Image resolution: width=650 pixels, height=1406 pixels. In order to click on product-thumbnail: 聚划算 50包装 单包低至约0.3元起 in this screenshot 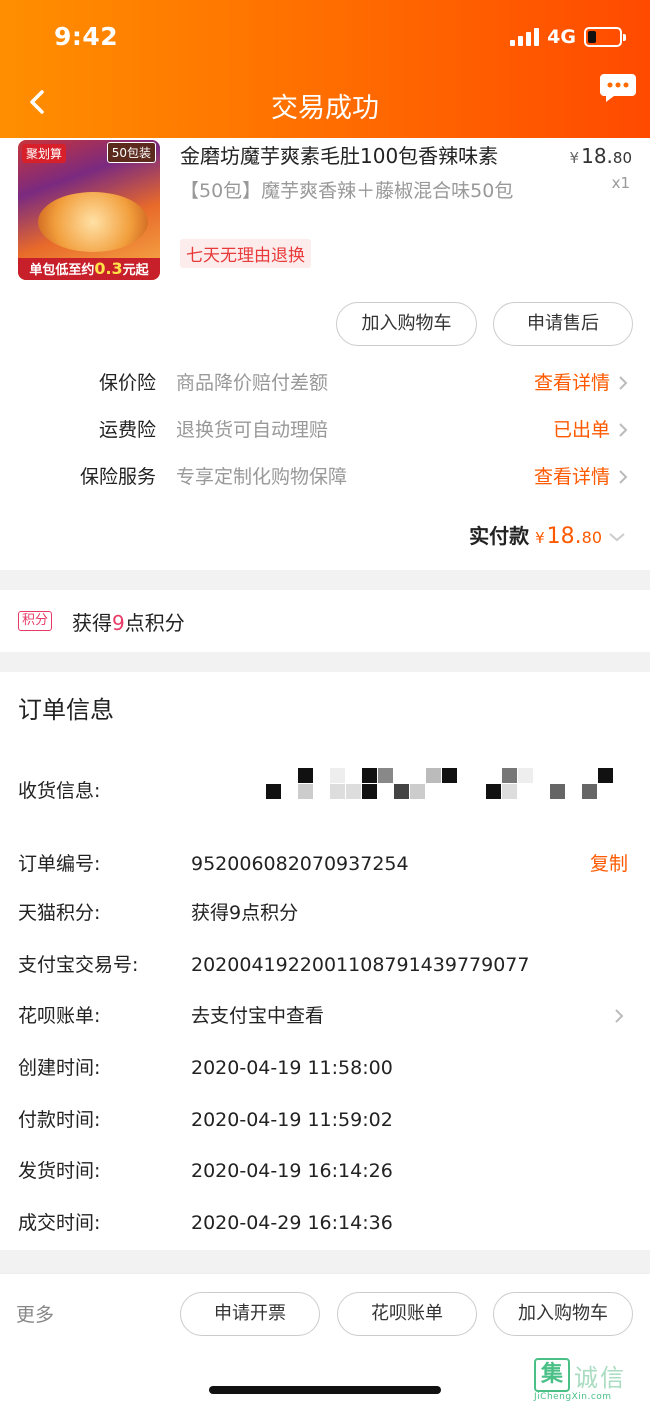, I will do `click(89, 210)`.